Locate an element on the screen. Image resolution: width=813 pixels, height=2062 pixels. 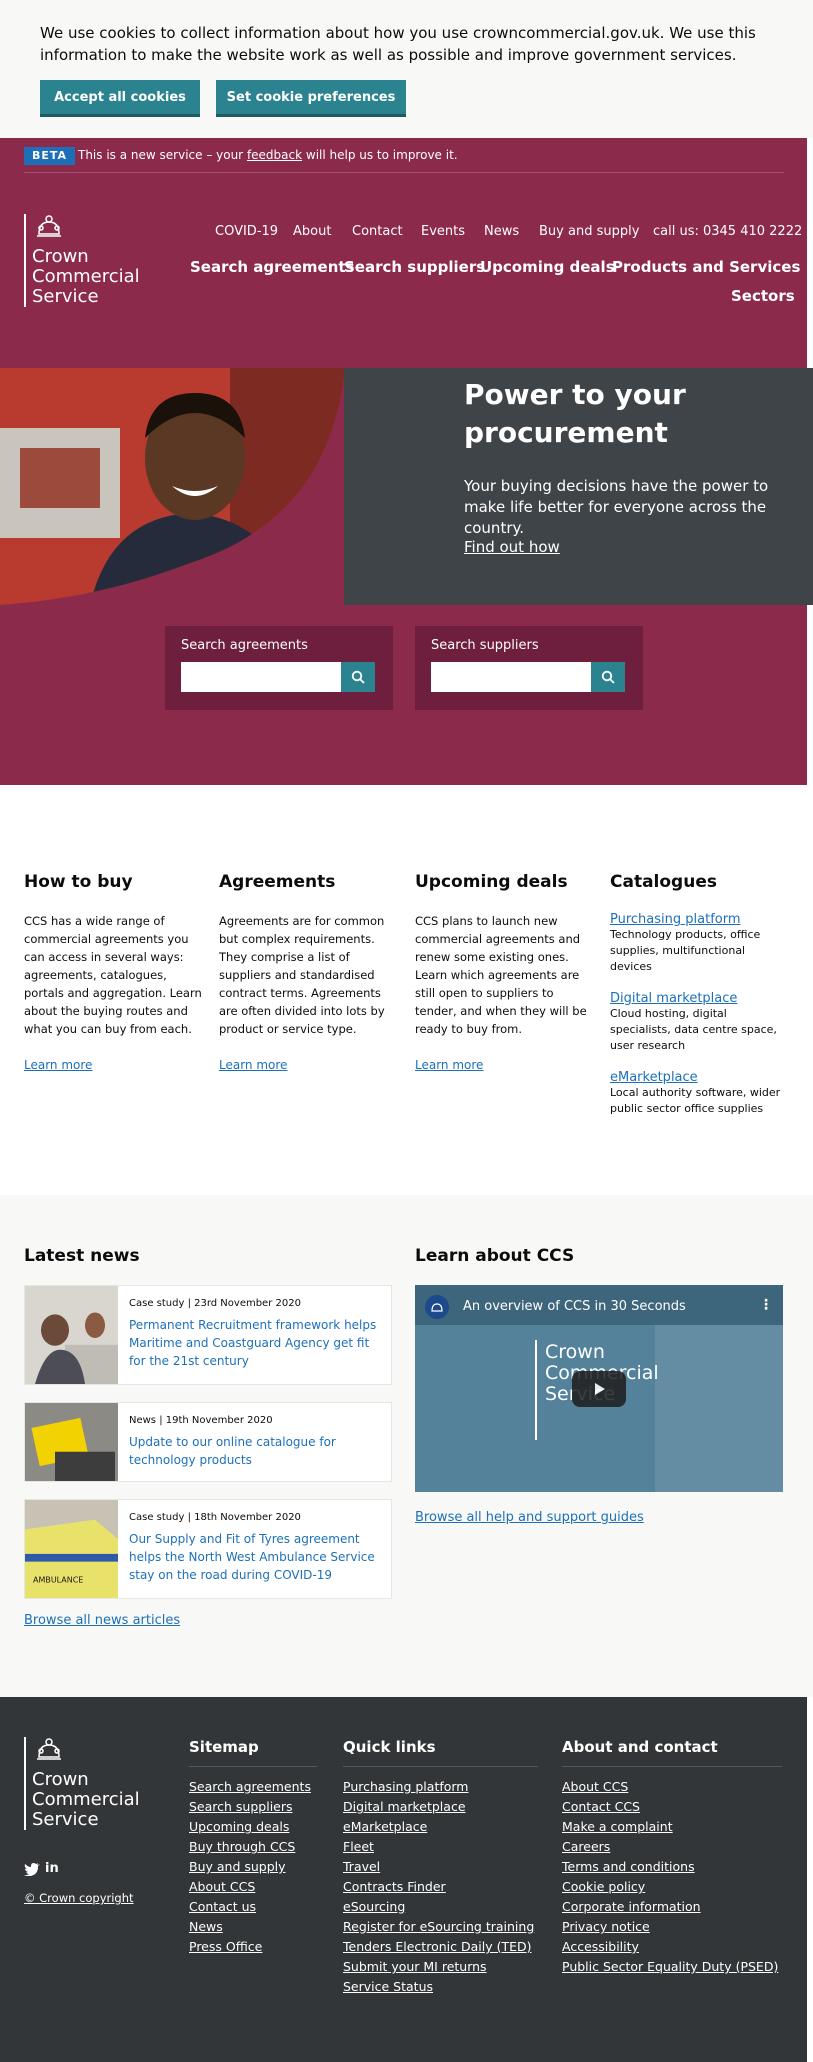
site-logo: Crown Commercial Service is located at coordinates (82, 260).